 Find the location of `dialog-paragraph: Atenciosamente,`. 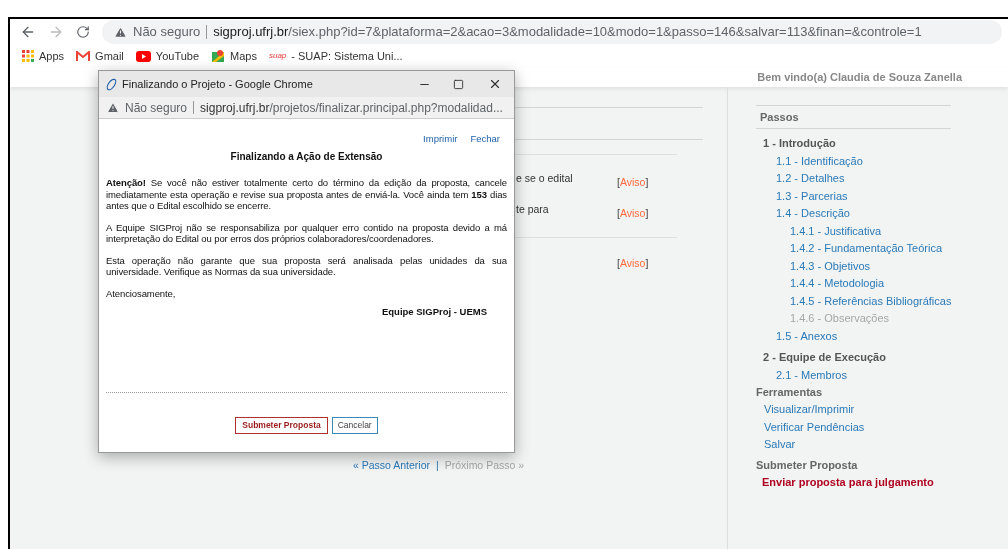

dialog-paragraph: Atenciosamente, is located at coordinates (141, 293).